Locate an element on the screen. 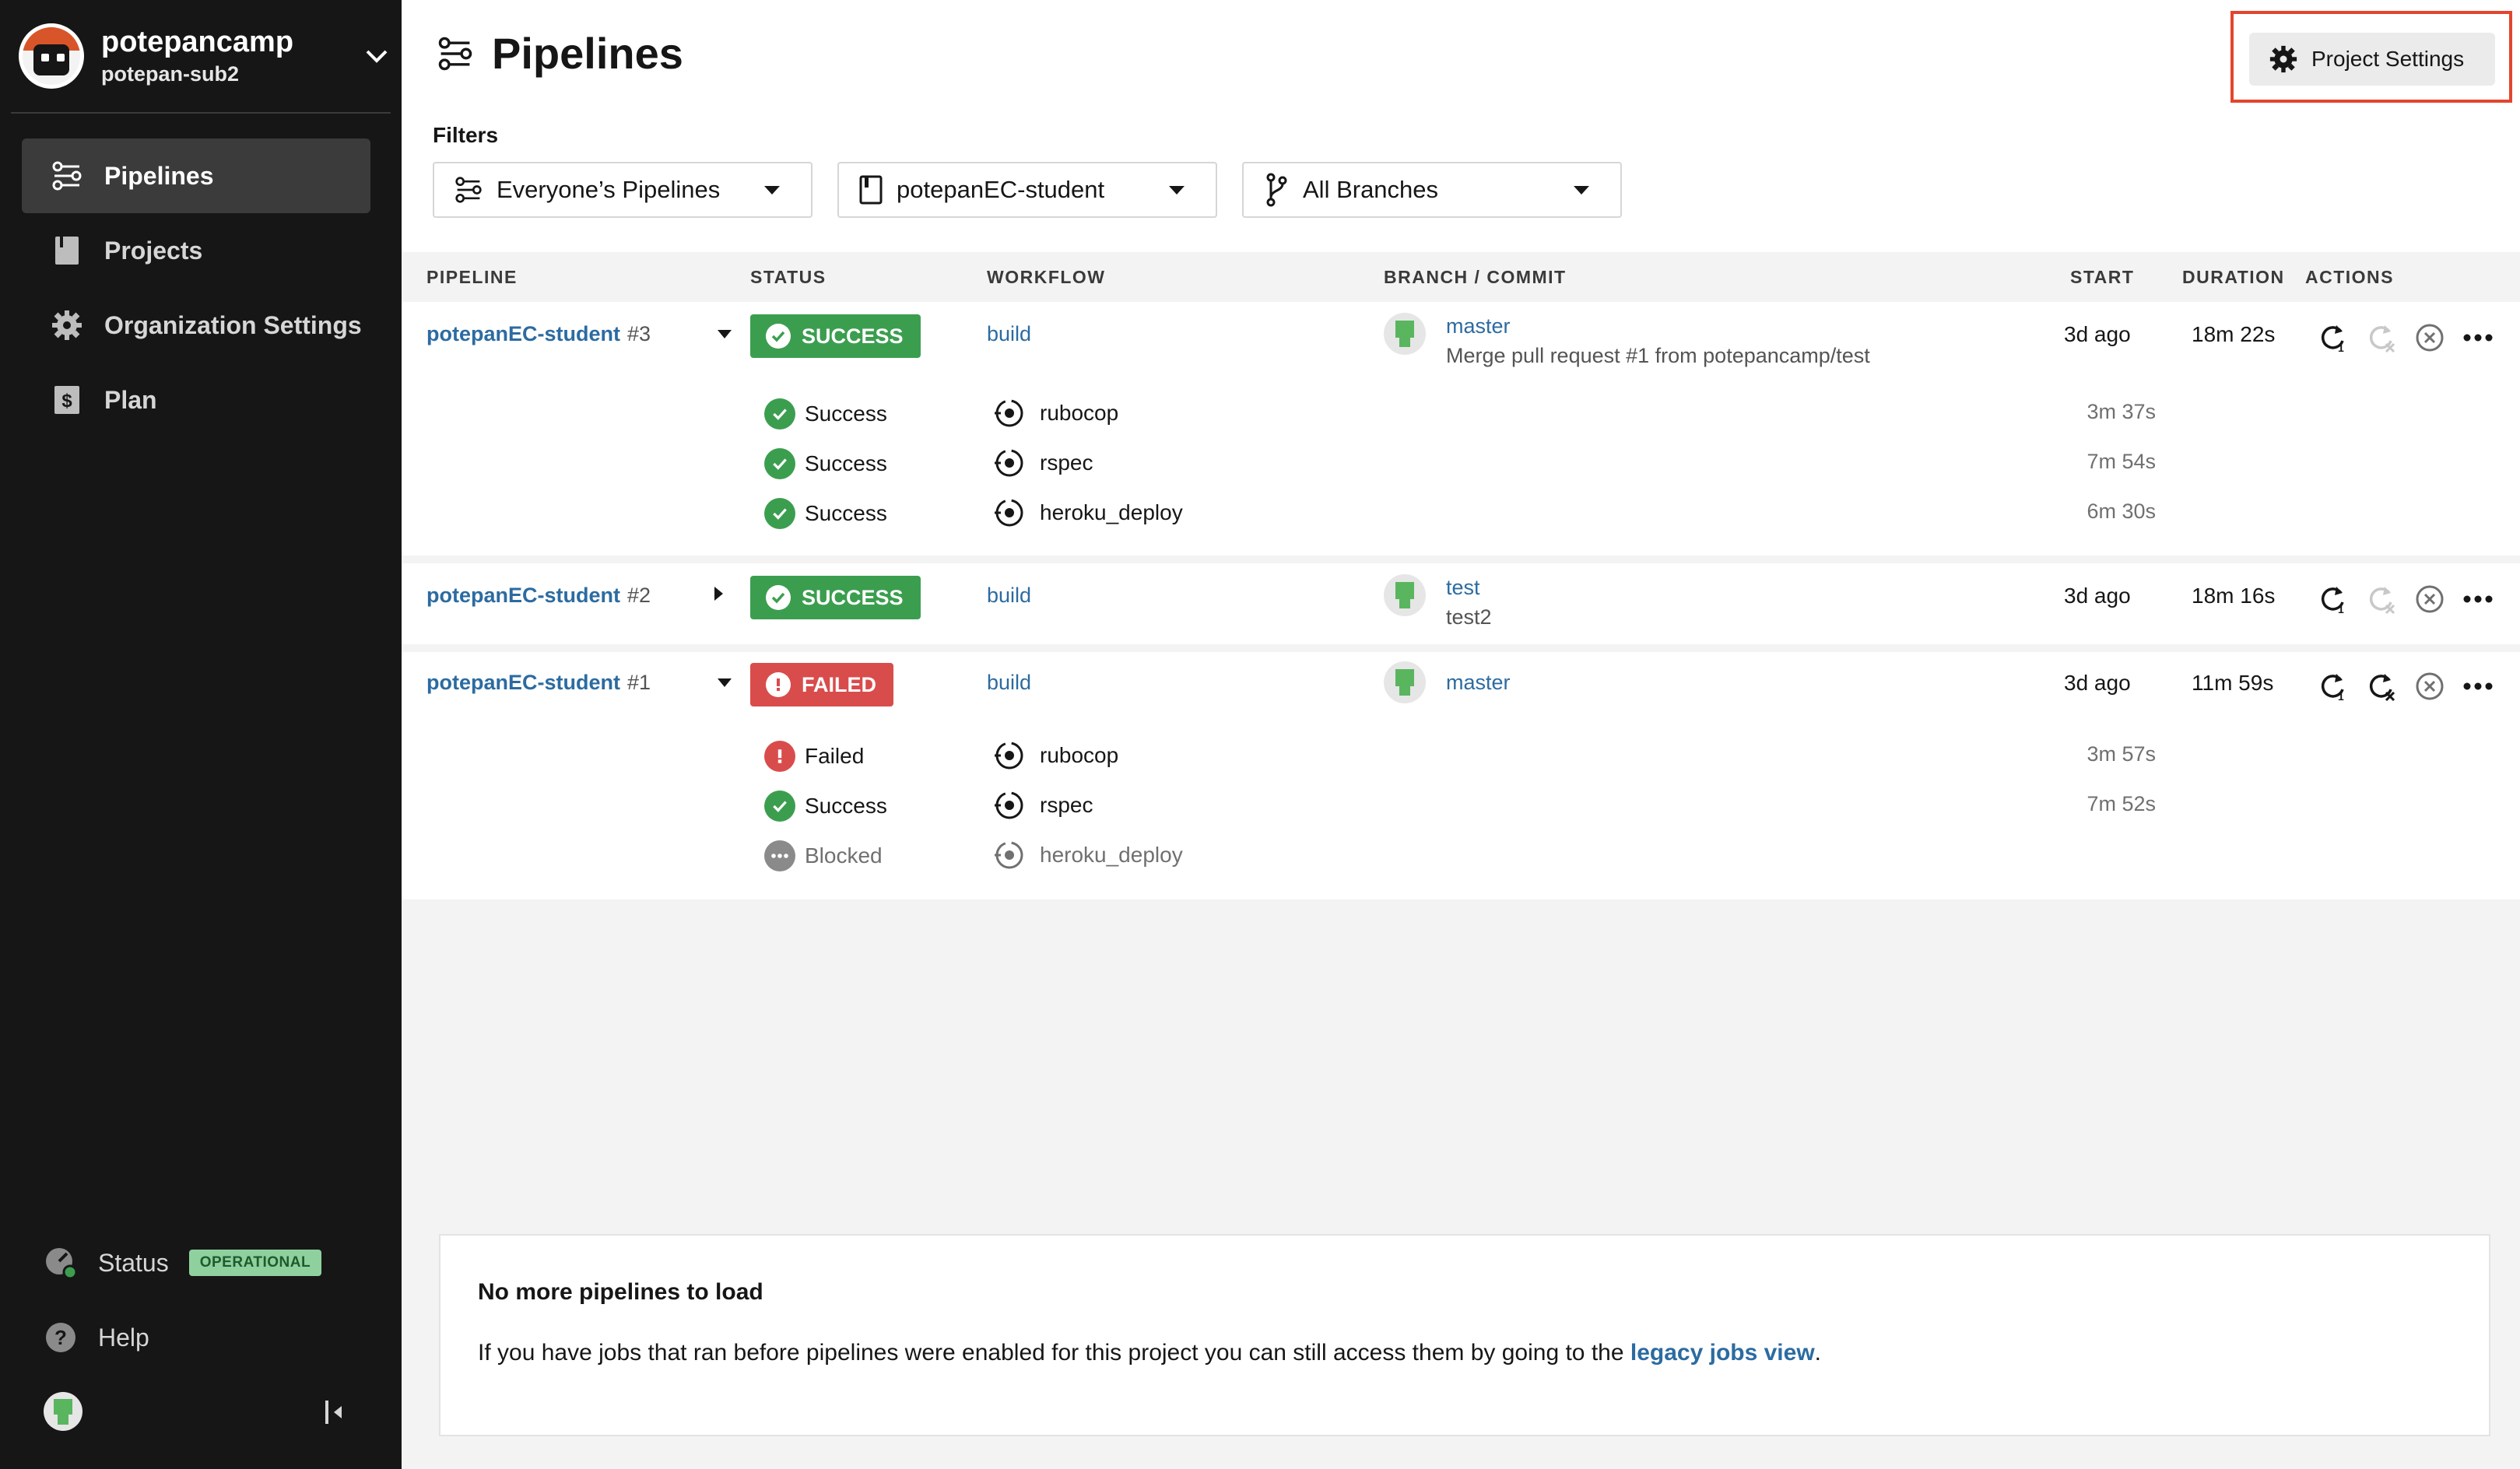 This screenshot has width=2520, height=1469. projects-icon is located at coordinates (67, 250).